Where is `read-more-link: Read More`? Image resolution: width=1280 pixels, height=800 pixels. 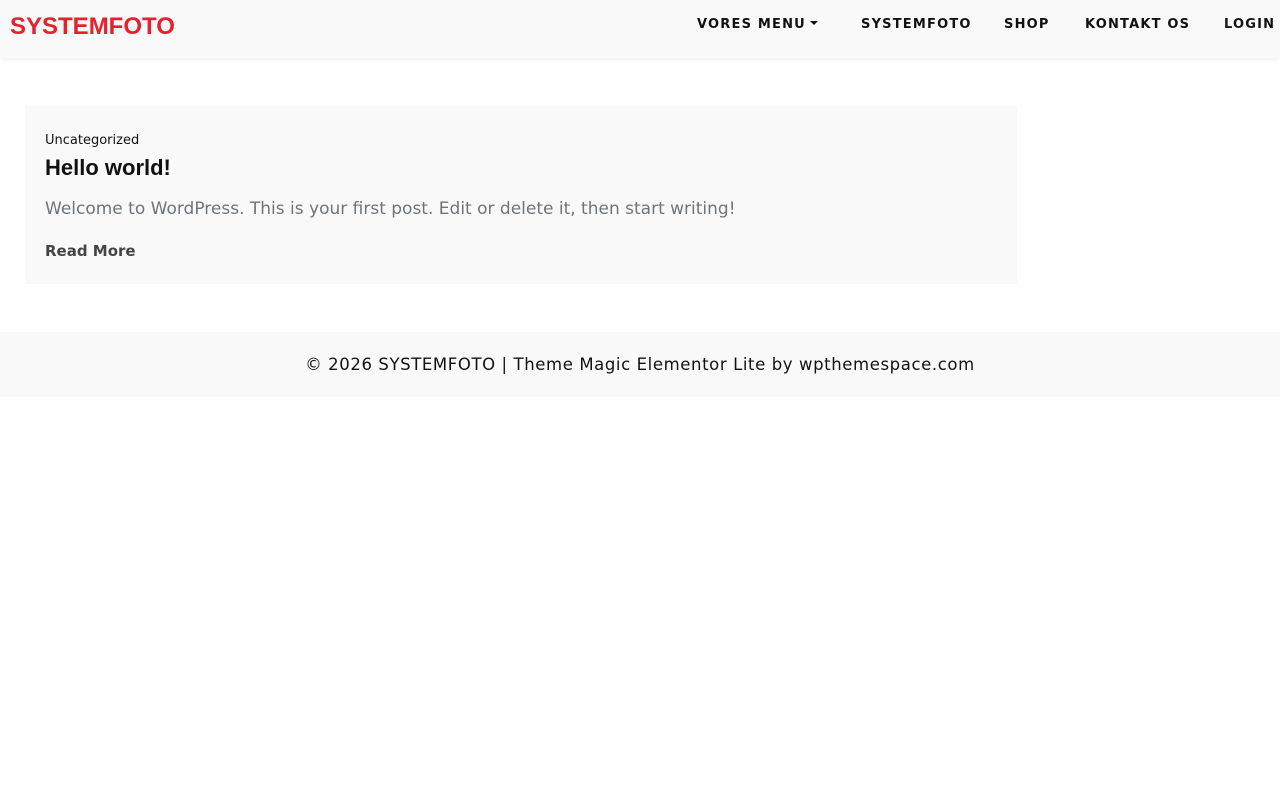
read-more-link: Read More is located at coordinates (90, 251).